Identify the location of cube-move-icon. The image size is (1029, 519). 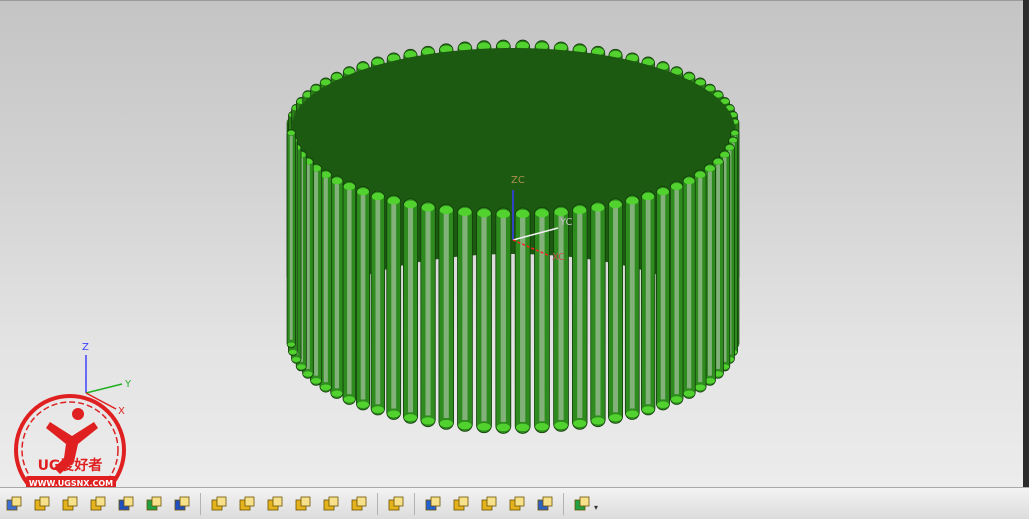
(98, 503).